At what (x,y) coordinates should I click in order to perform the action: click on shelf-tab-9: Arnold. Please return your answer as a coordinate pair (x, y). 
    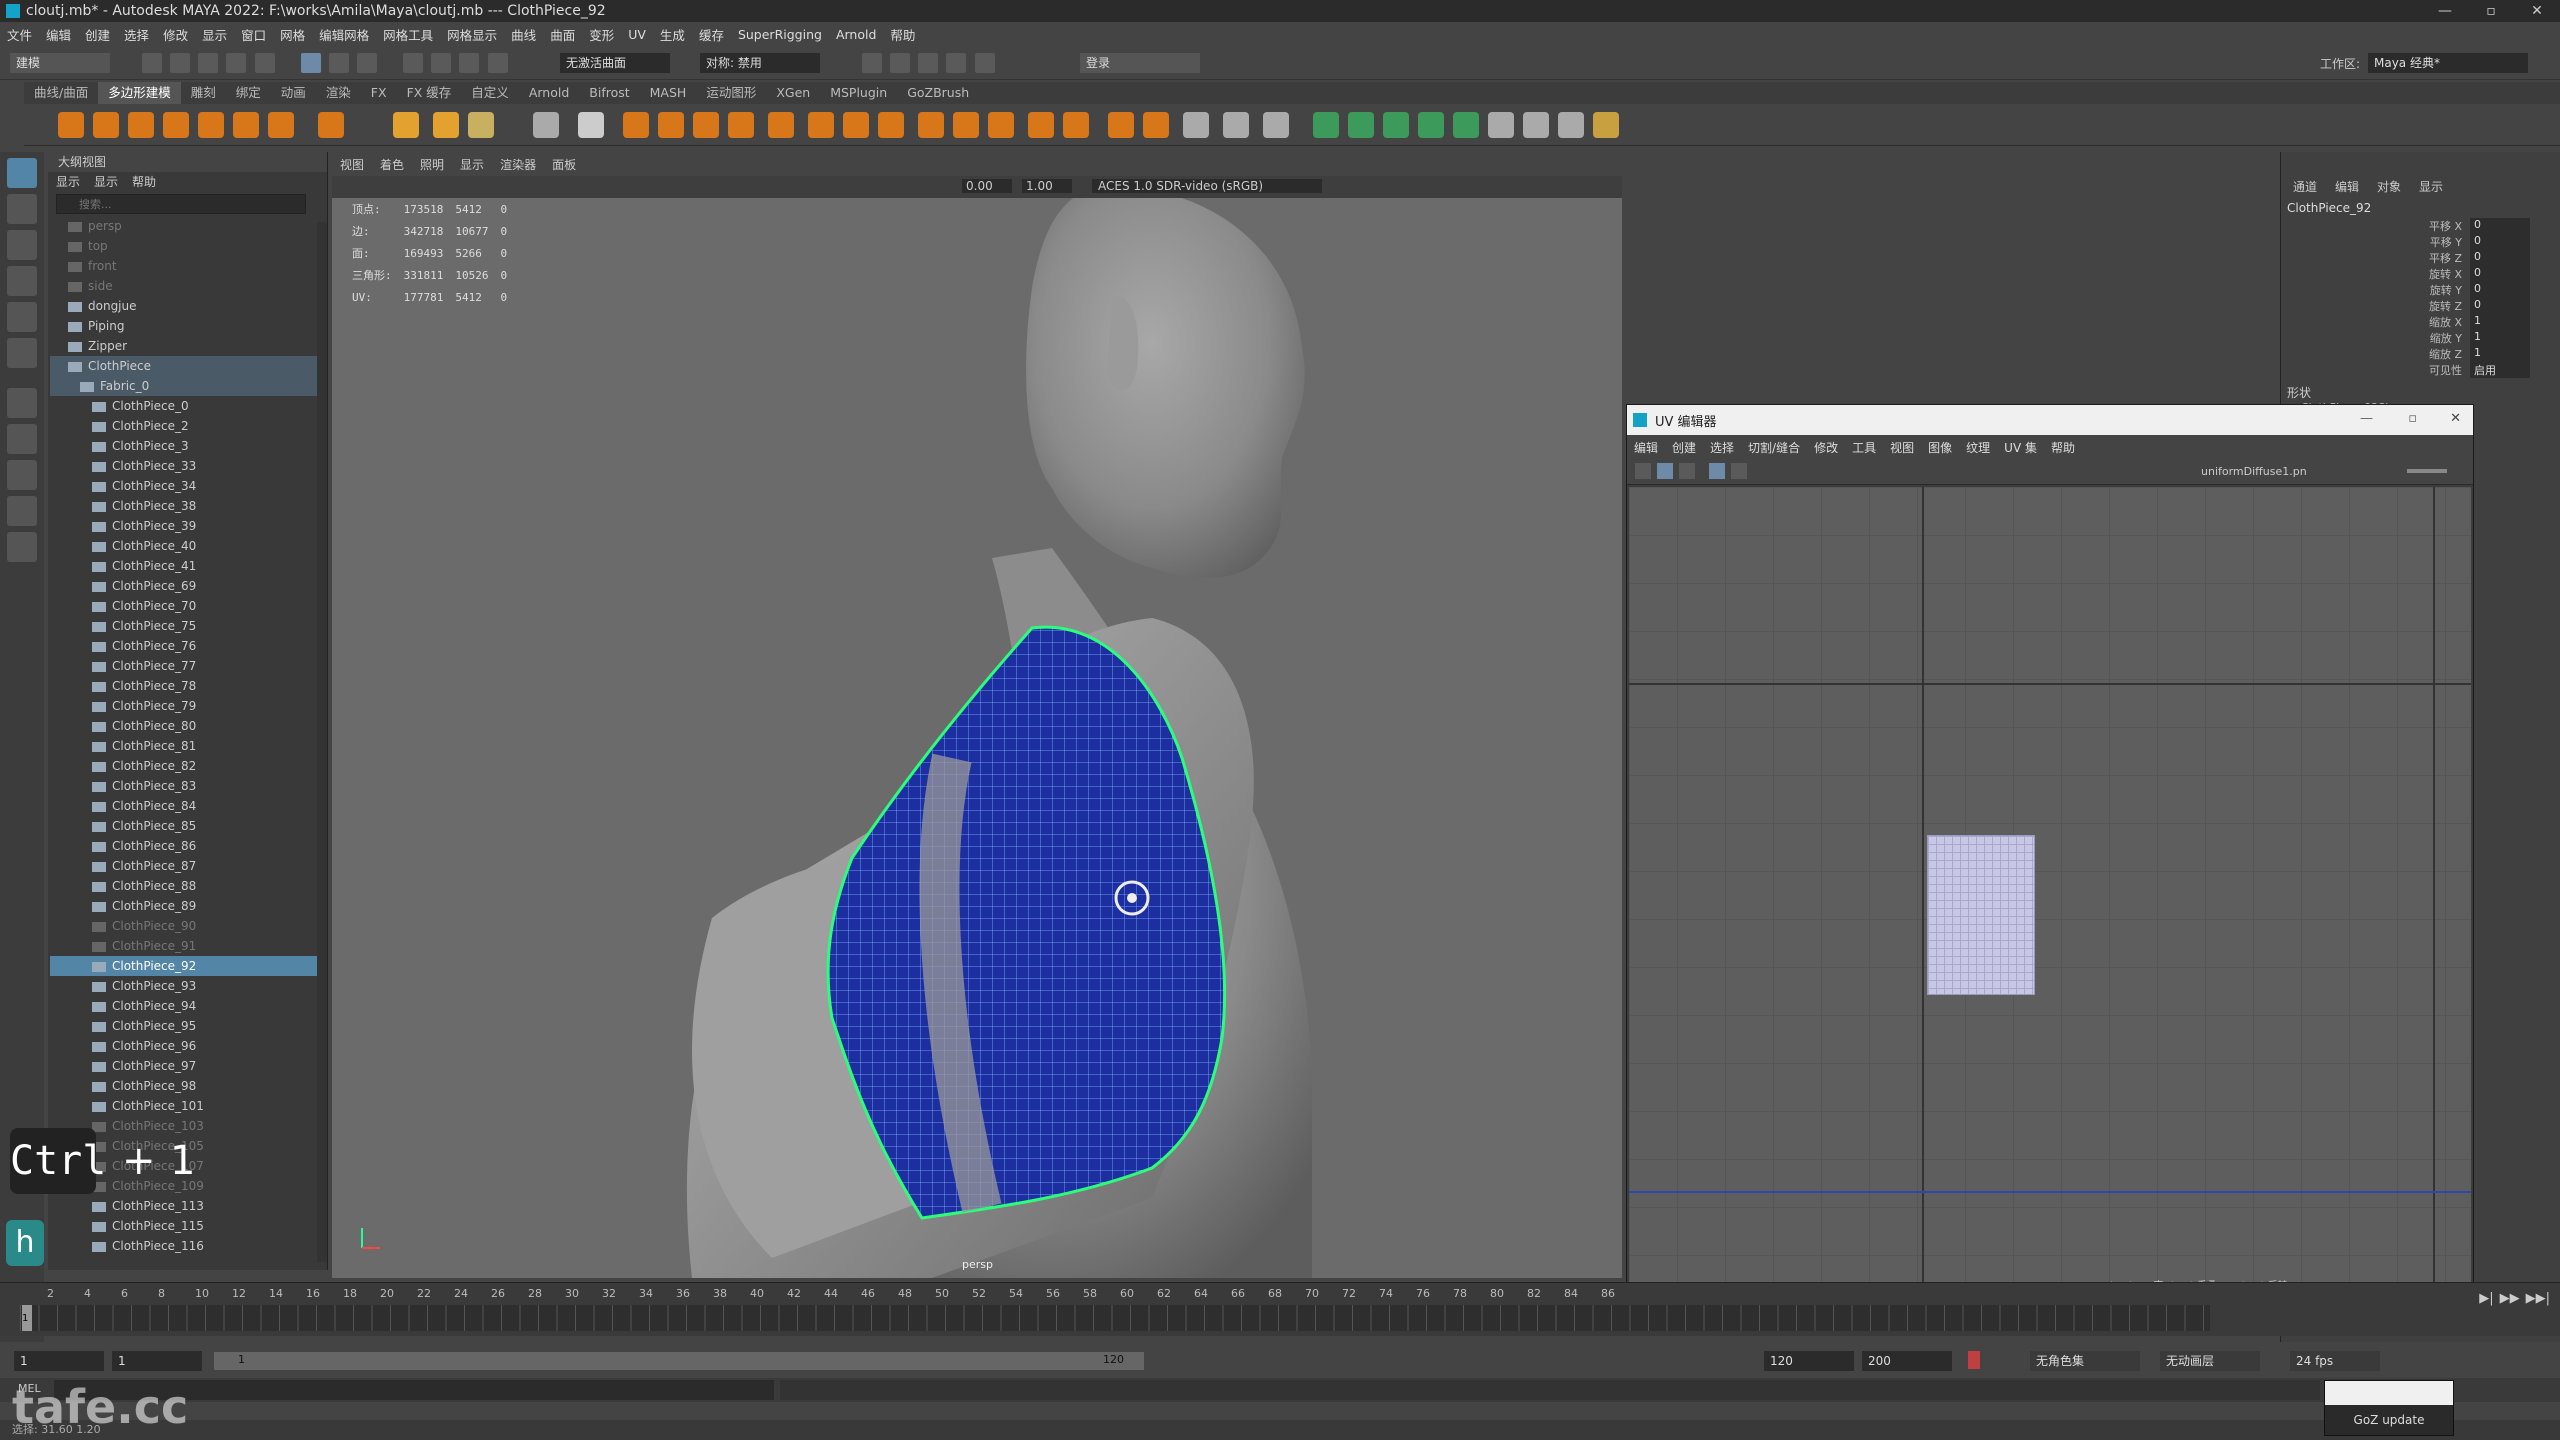
    Looking at the image, I should click on (549, 93).